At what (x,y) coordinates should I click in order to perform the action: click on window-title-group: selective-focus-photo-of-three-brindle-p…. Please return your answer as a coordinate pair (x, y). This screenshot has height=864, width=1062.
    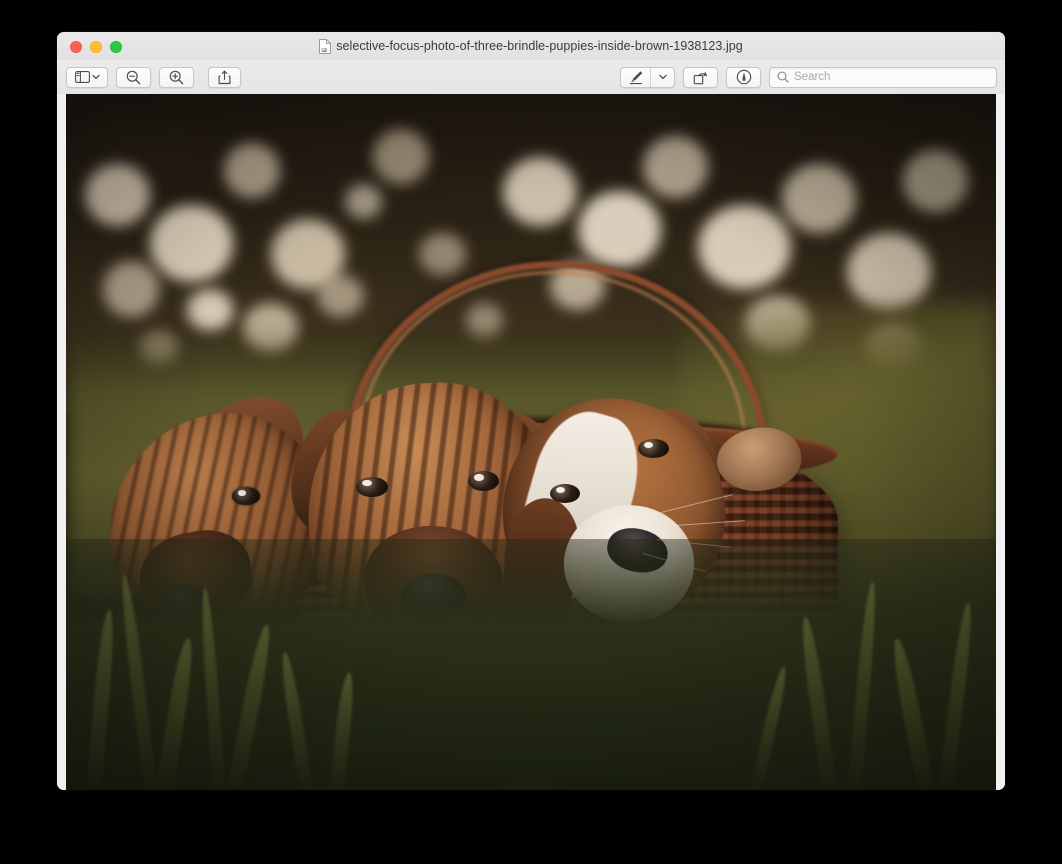
    Looking at the image, I should click on (531, 46).